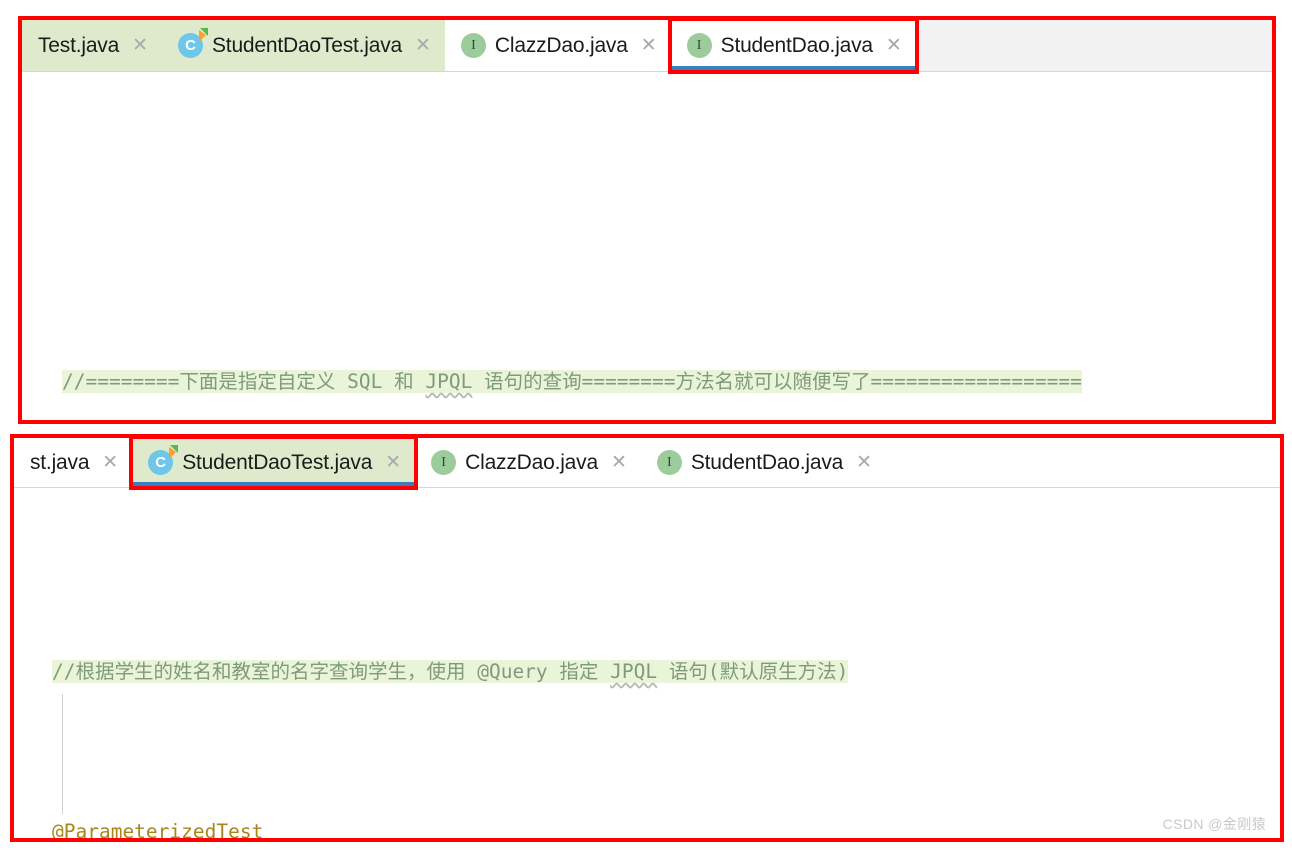 The height and width of the screenshot is (851, 1292). I want to click on watermark: CSDN @金刚猿, so click(1214, 824).